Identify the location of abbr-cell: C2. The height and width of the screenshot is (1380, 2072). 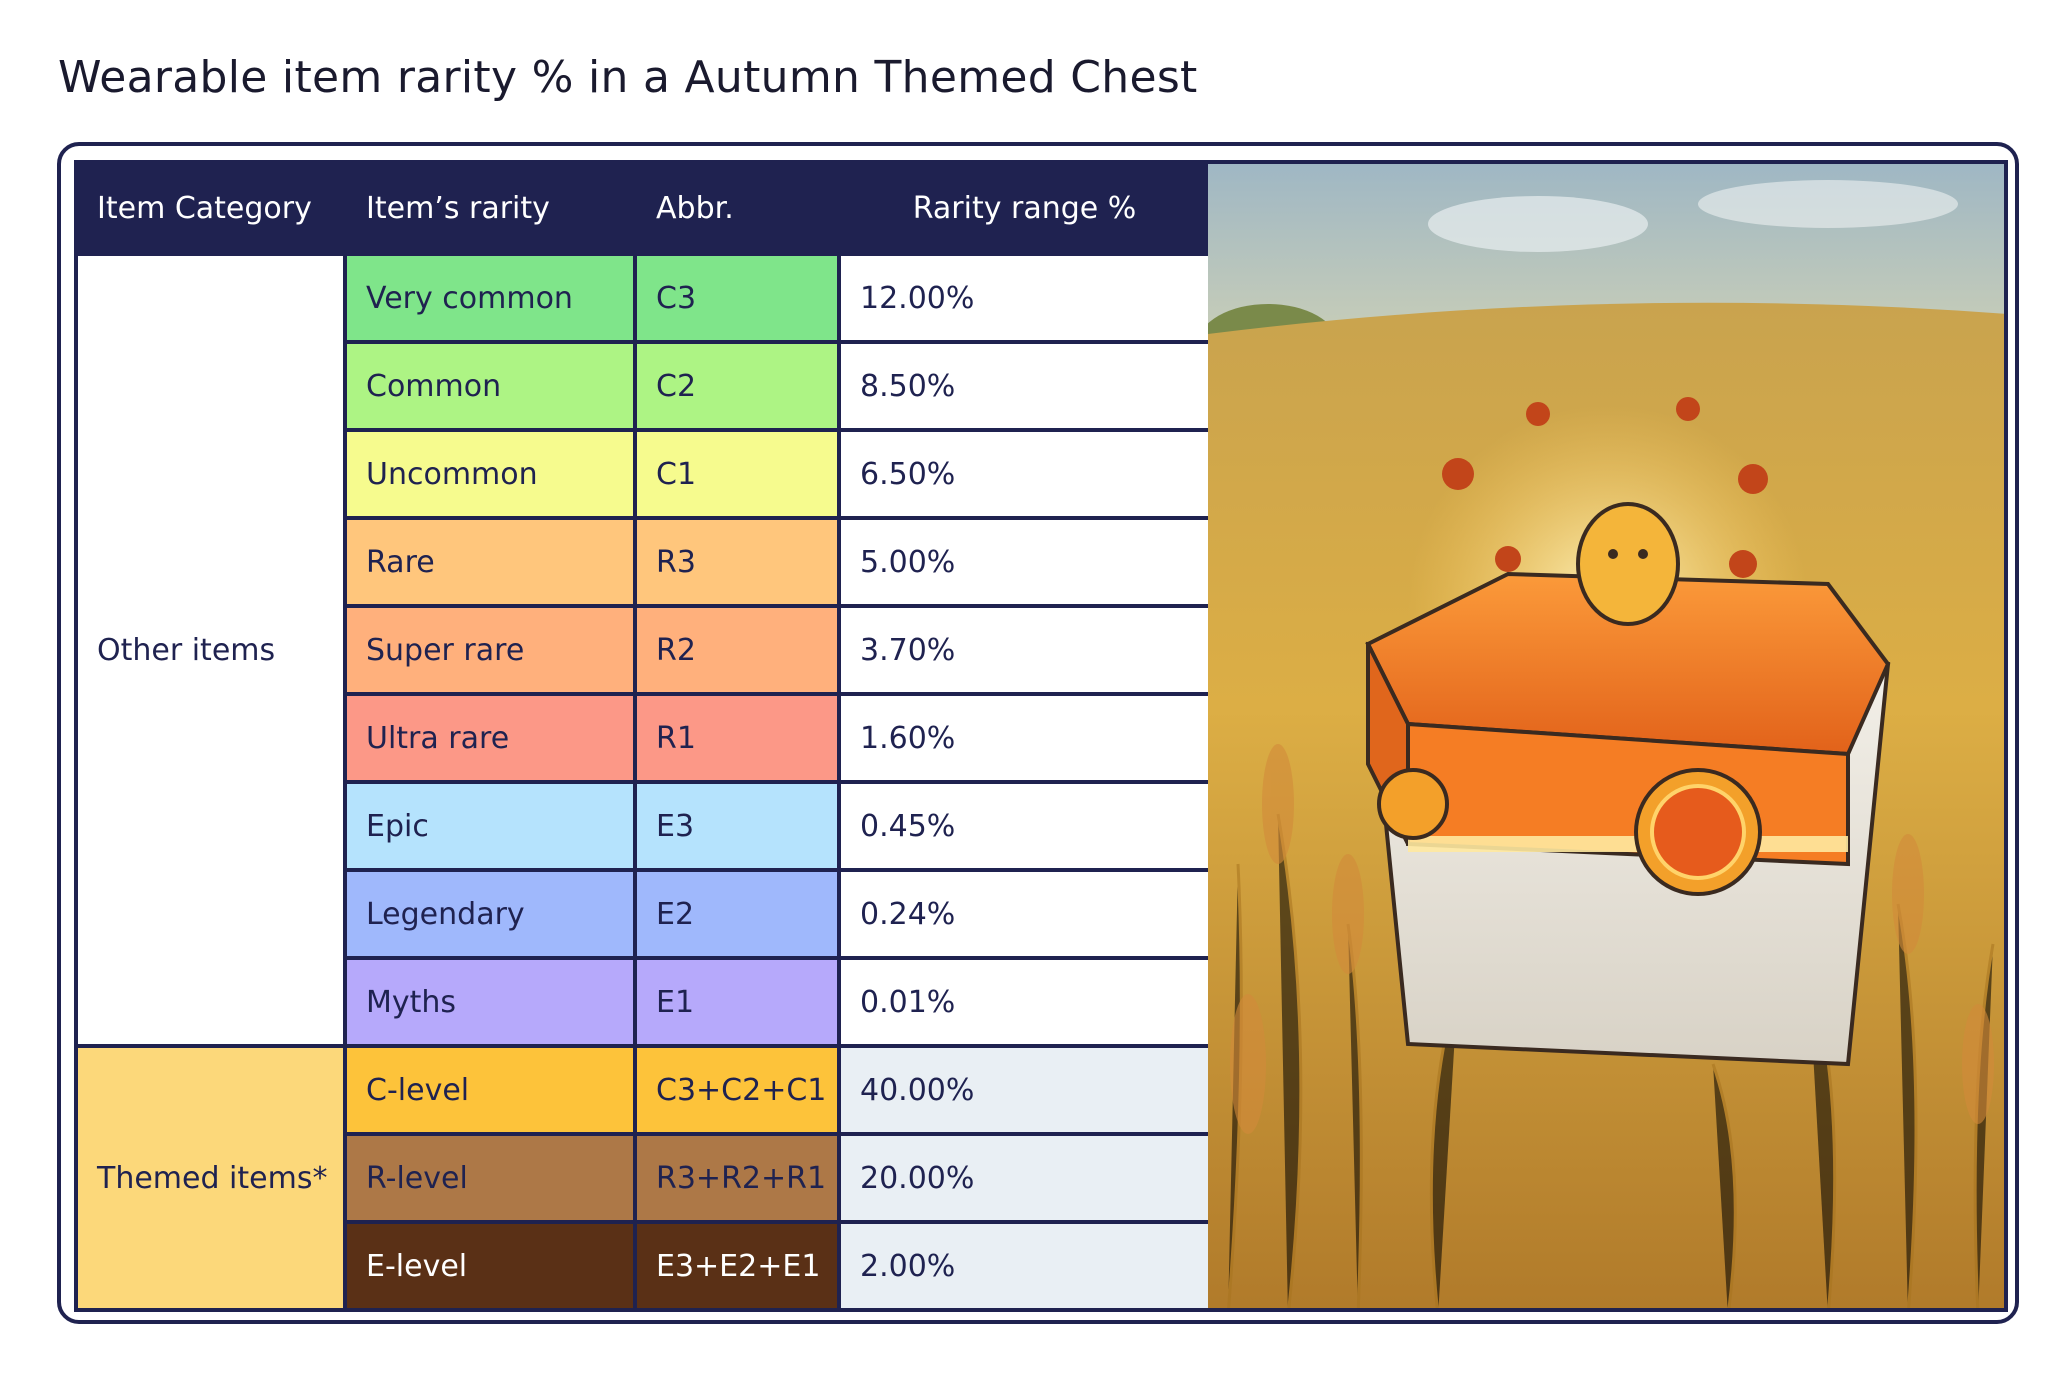
(737, 386).